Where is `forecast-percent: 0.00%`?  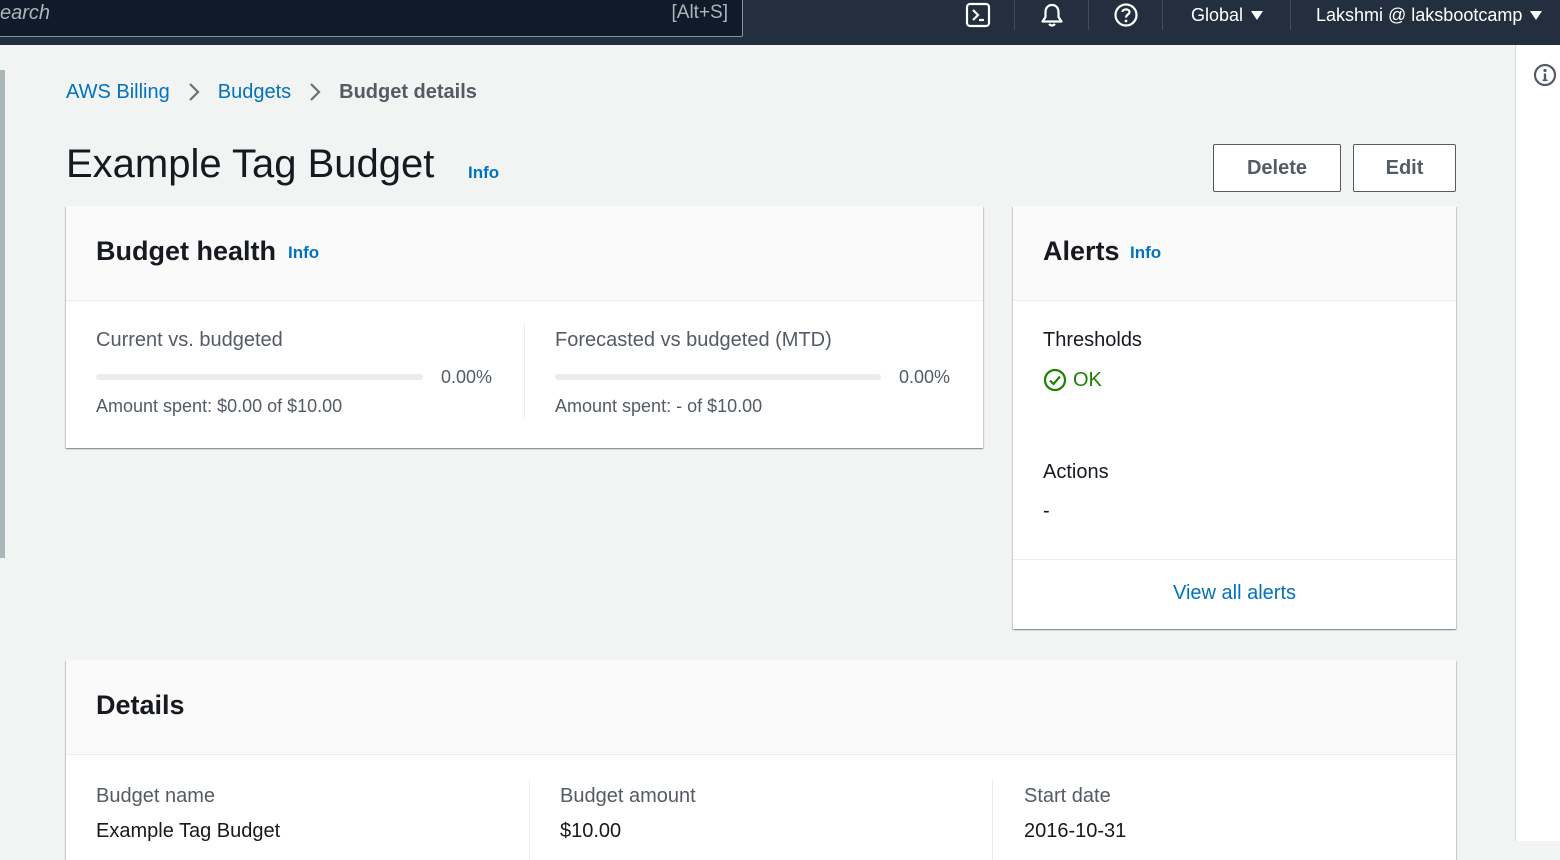
forecast-percent: 0.00% is located at coordinates (925, 377).